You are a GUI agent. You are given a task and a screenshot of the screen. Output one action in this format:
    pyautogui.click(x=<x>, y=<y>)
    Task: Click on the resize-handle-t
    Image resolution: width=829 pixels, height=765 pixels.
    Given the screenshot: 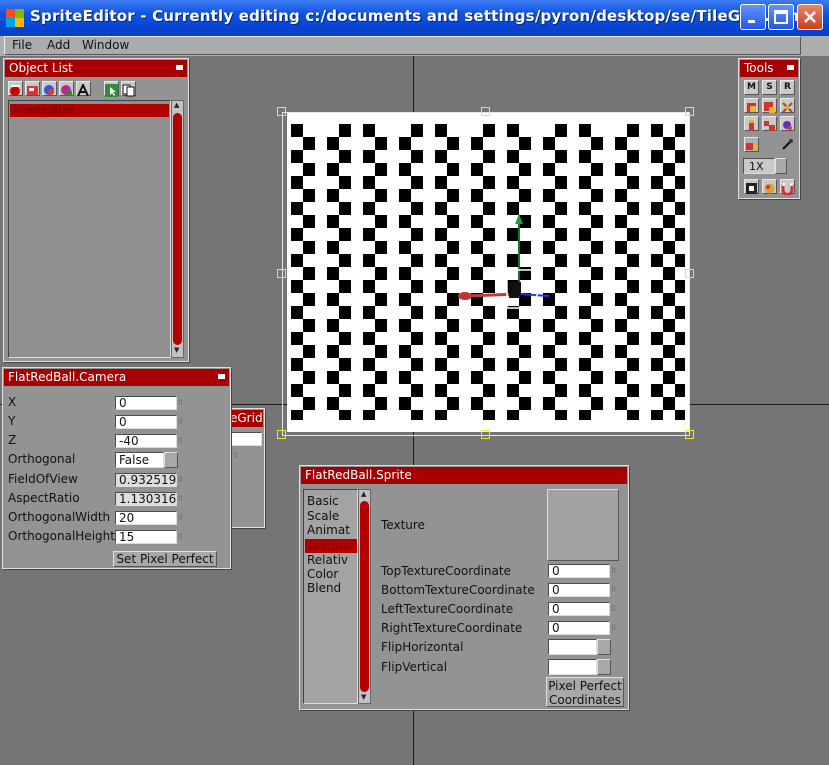 What is the action you would take?
    pyautogui.click(x=485, y=111)
    